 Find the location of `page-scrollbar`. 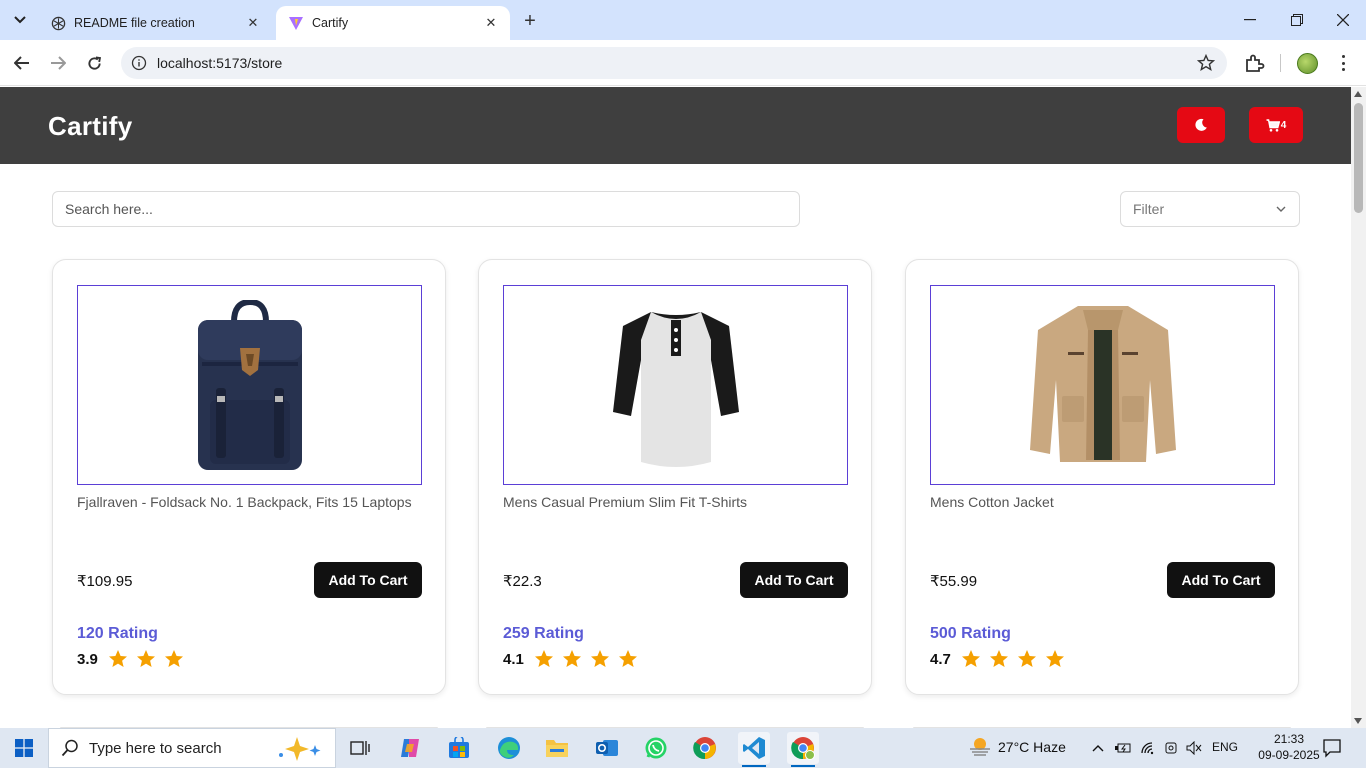

page-scrollbar is located at coordinates (1358, 407).